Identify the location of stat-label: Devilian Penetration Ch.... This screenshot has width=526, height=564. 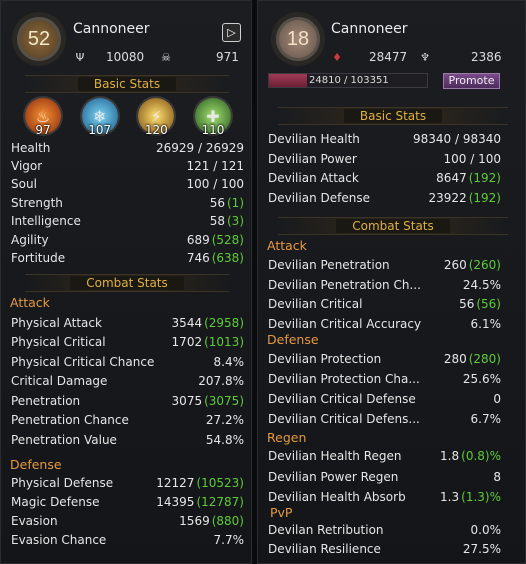
(344, 284).